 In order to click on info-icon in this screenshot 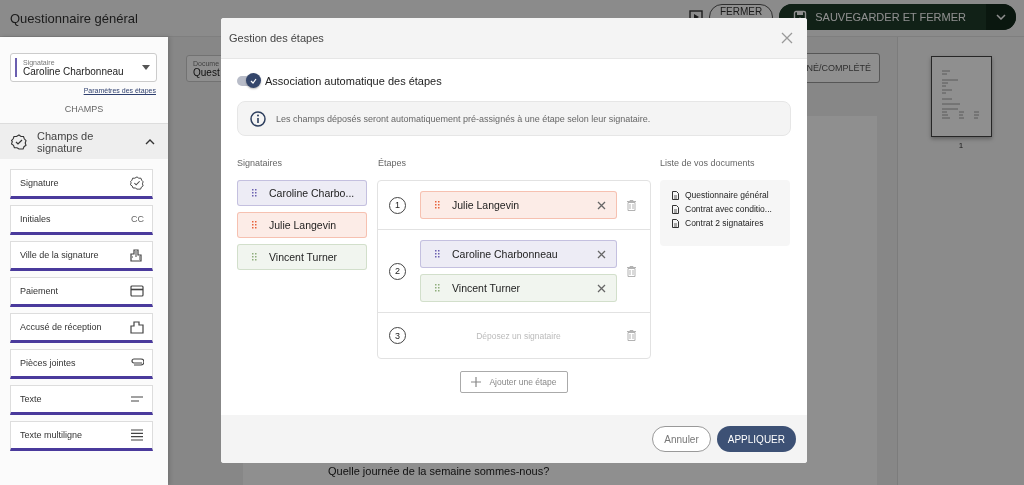, I will do `click(258, 118)`.